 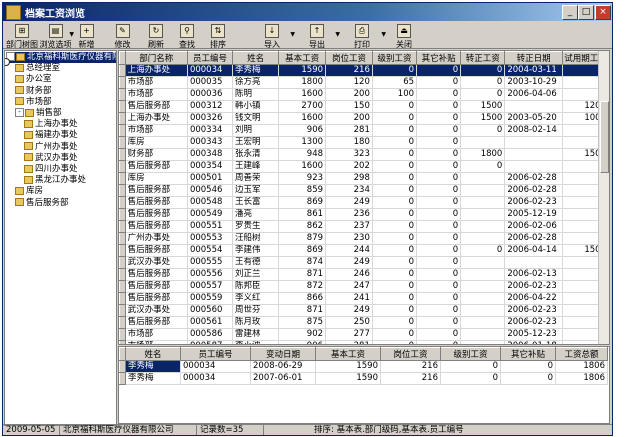 I want to click on table-cell: 000586, so click(x=210, y=334).